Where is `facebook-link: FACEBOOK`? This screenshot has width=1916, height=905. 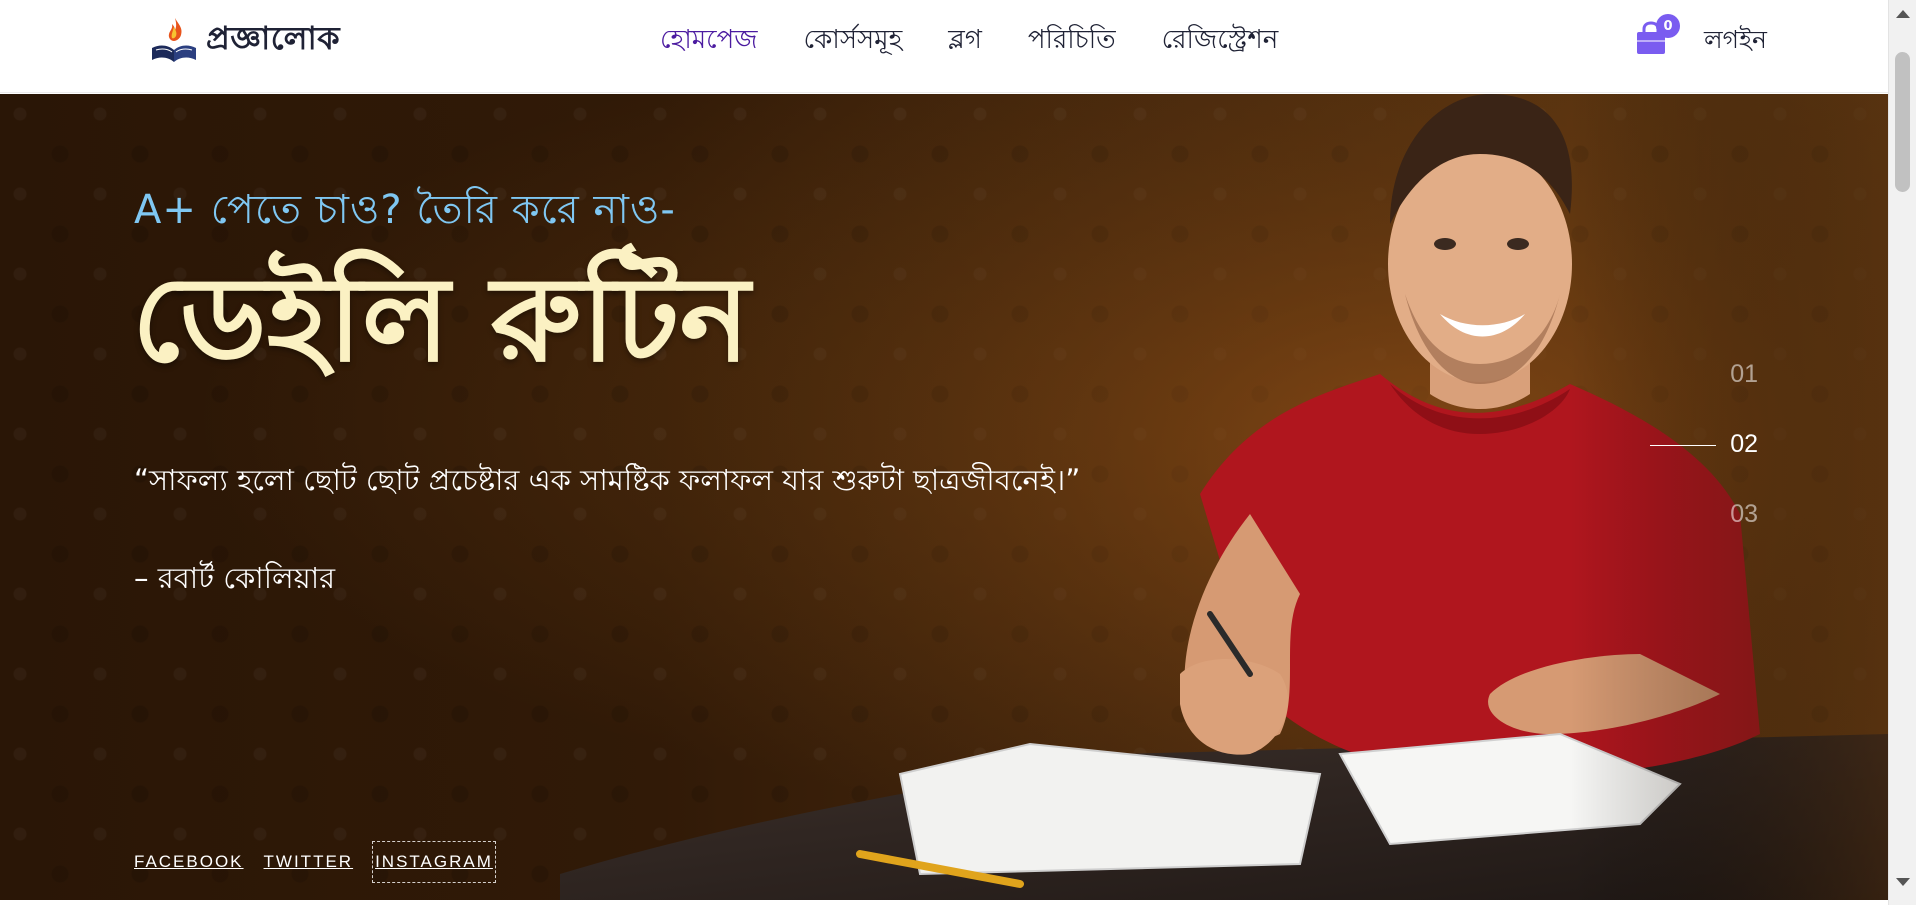 facebook-link: FACEBOOK is located at coordinates (189, 862).